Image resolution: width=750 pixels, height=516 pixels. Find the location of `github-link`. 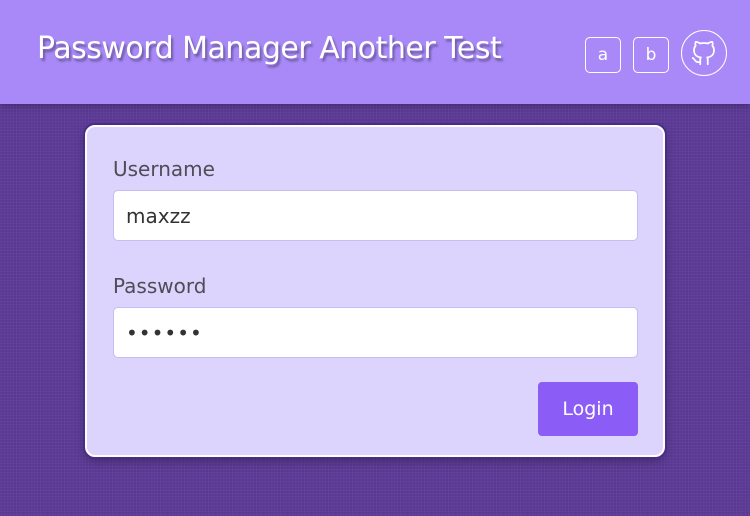

github-link is located at coordinates (704, 53).